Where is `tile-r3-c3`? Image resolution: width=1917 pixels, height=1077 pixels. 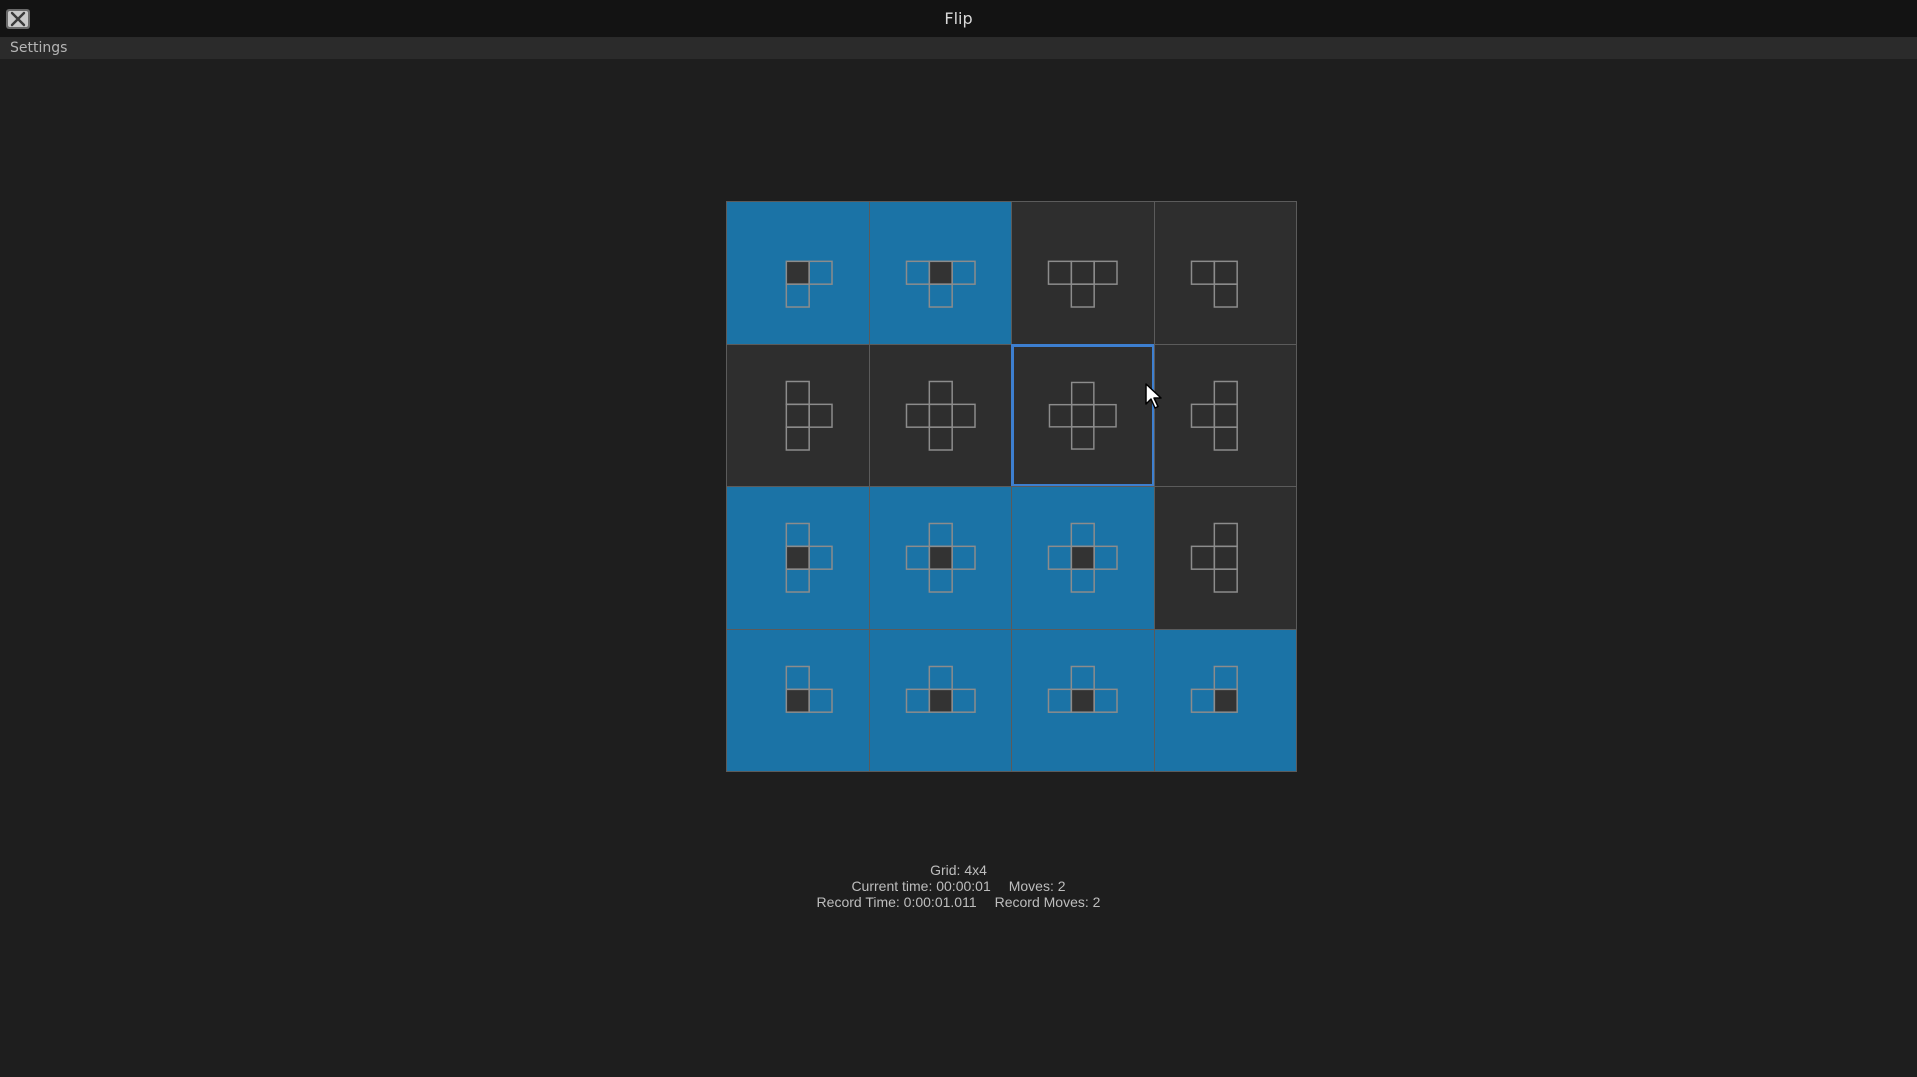
tile-r3-c3 is located at coordinates (1083, 558).